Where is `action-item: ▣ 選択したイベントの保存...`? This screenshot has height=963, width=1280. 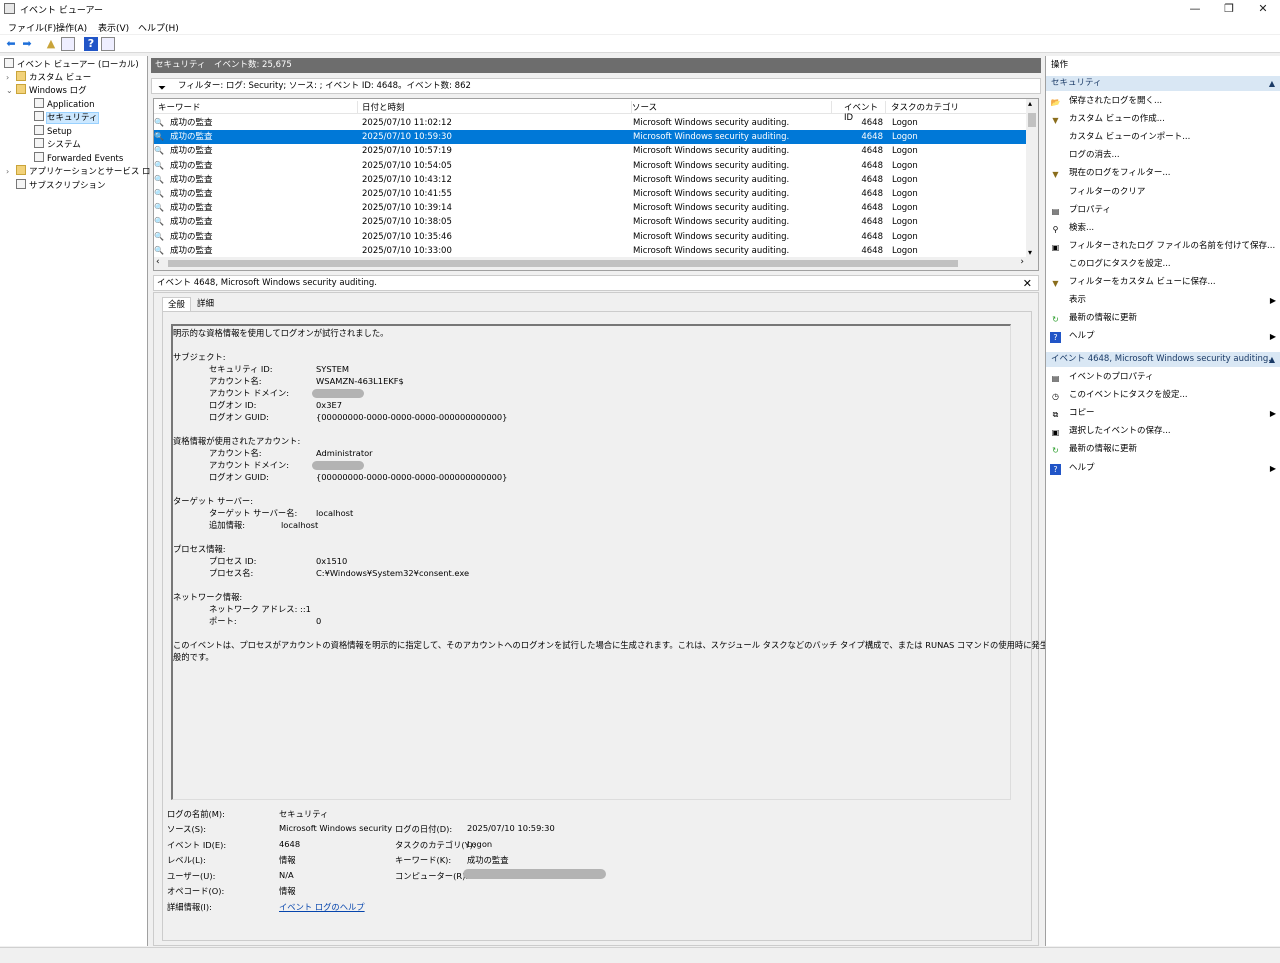 action-item: ▣ 選択したイベントの保存... is located at coordinates (1164, 431).